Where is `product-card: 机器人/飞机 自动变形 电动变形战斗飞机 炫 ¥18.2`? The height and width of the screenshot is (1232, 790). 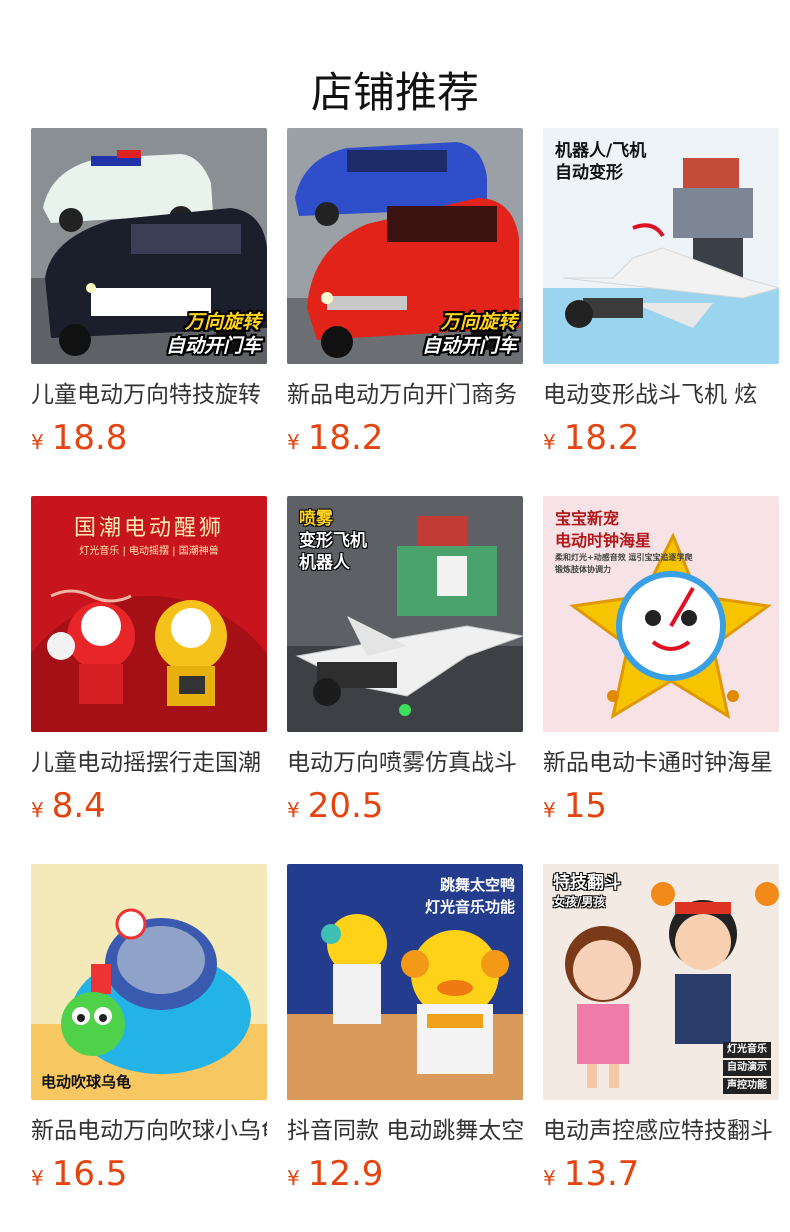 product-card: 机器人/飞机 自动变形 电动变形战斗飞机 炫 ¥18.2 is located at coordinates (661, 312).